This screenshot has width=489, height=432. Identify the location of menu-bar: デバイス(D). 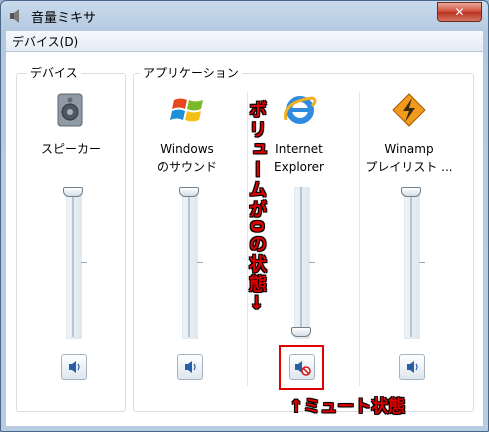
(244, 41).